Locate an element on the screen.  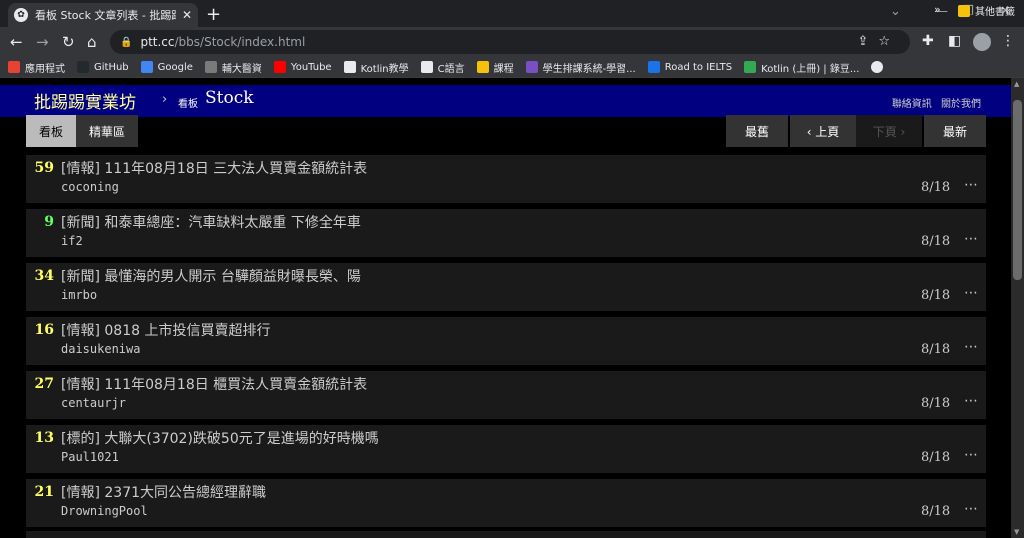
bookmarks-overflow-icon: » is located at coordinates (937, 9).